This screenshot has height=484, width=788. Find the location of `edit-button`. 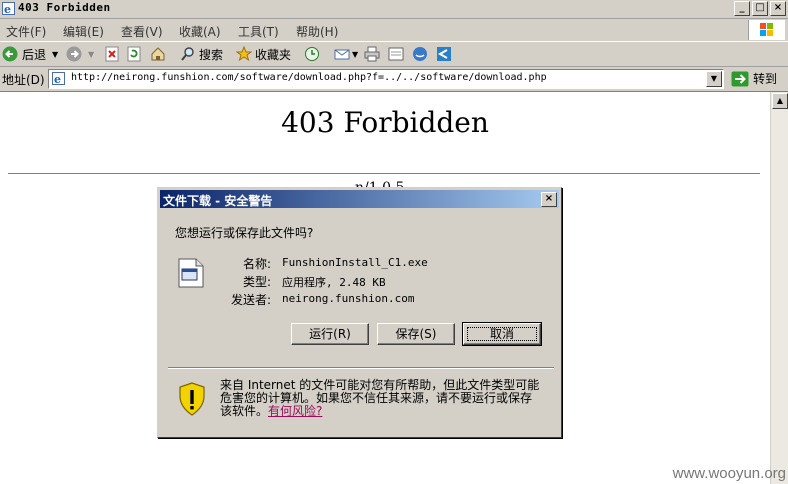

edit-button is located at coordinates (396, 54).